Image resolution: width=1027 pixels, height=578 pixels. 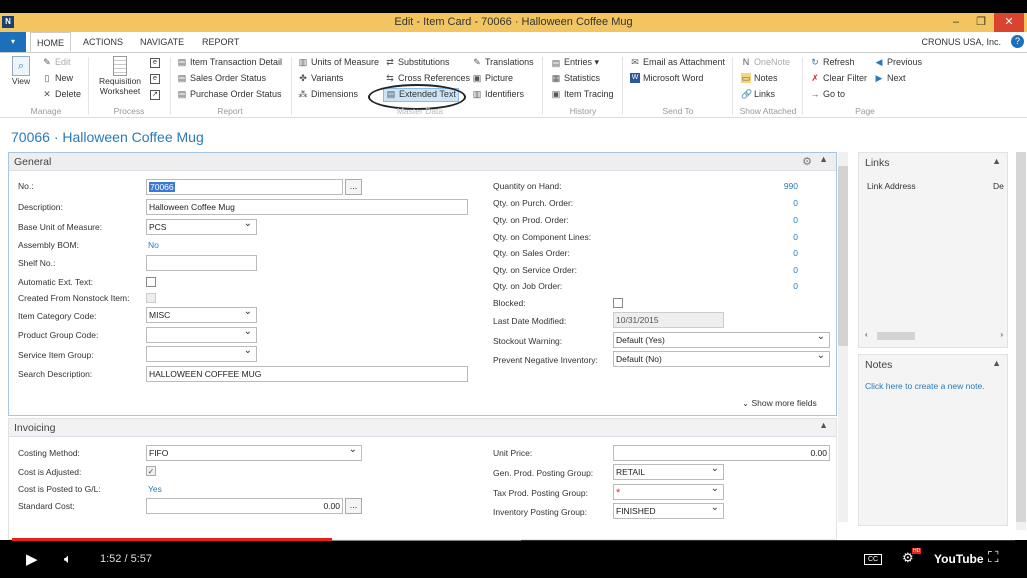 I want to click on item-tracing-button: ▣ Item Tracing, so click(x=582, y=94).